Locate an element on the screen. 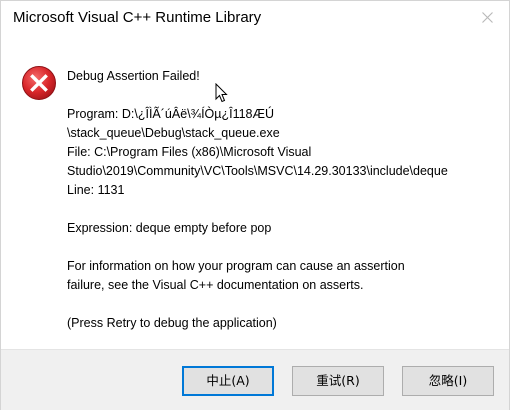  close-button is located at coordinates (487, 18).